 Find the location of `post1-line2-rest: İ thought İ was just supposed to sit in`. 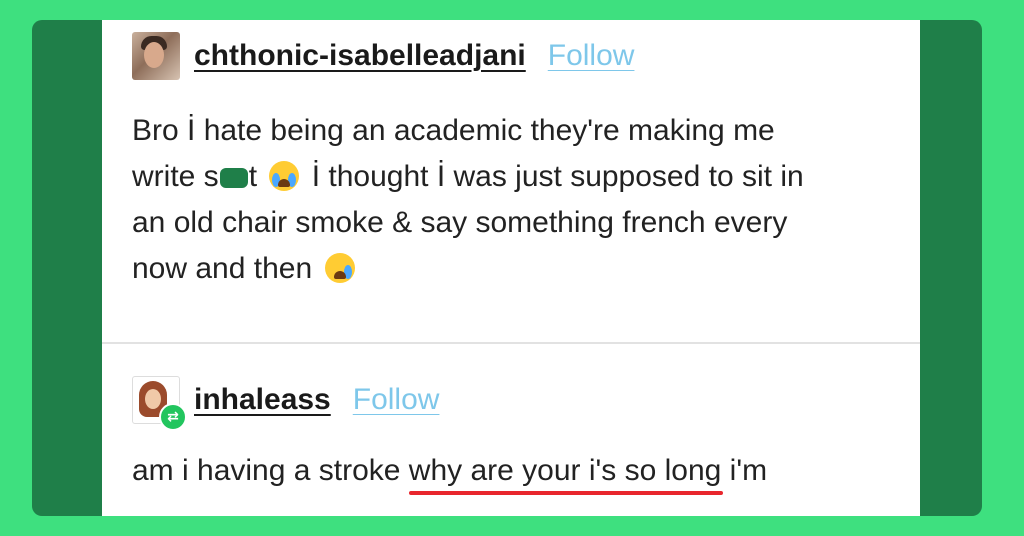

post1-line2-rest: İ thought İ was just supposed to sit in is located at coordinates (557, 176).